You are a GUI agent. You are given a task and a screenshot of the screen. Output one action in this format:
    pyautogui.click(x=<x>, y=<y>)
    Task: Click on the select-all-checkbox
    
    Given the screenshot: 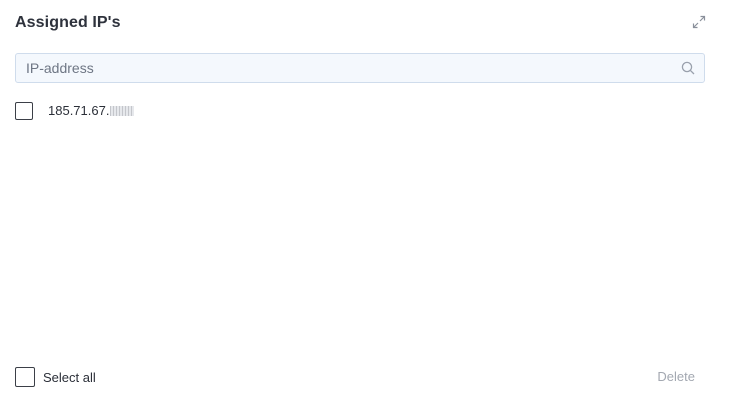 What is the action you would take?
    pyautogui.click(x=25, y=377)
    